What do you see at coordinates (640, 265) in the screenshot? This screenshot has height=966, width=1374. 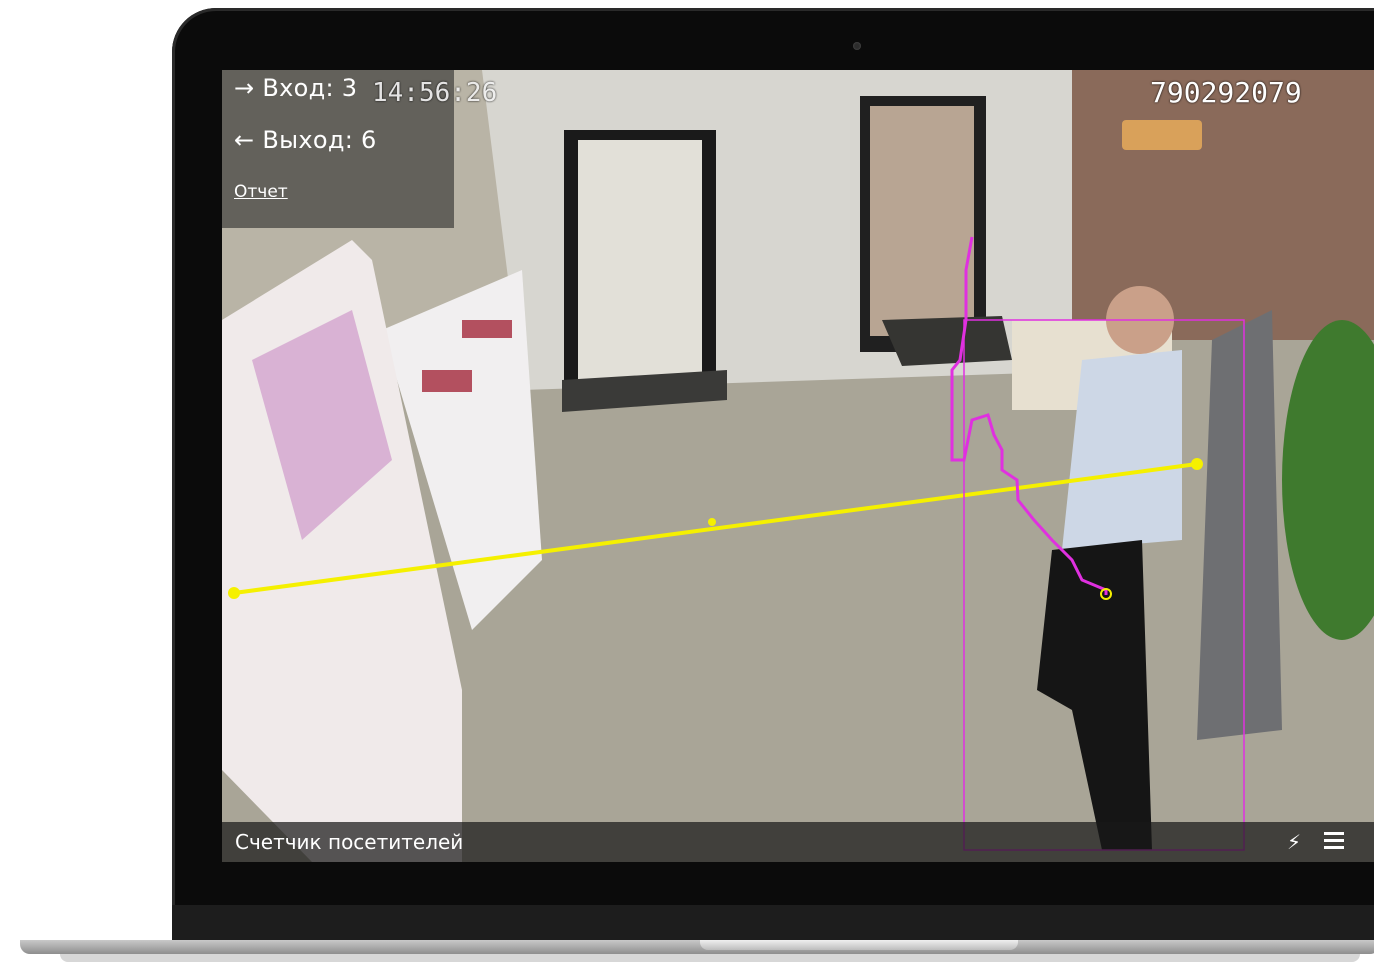 I see `left-door-opening` at bounding box center [640, 265].